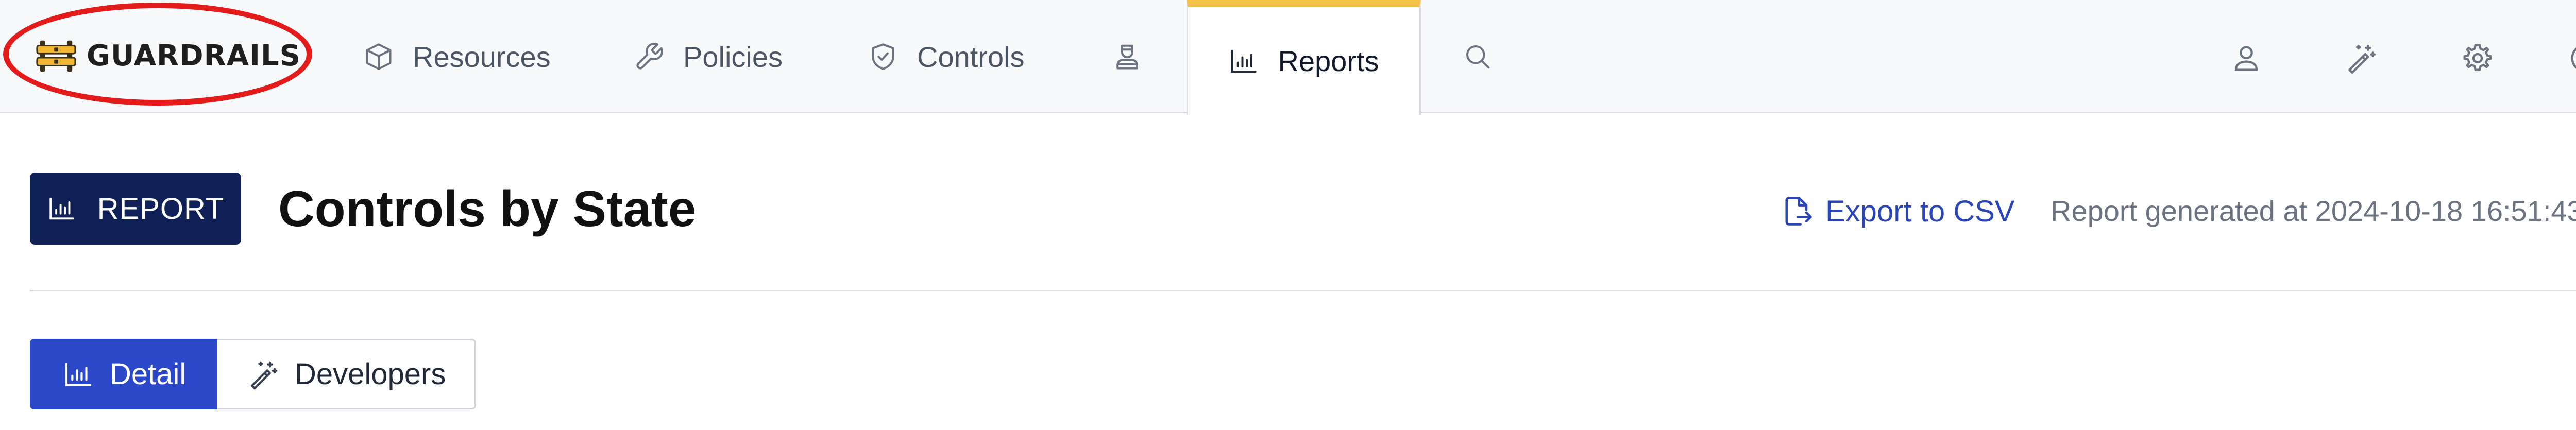 The width and height of the screenshot is (2576, 430). I want to click on export-csv-link: Export to CSV, so click(1897, 211).